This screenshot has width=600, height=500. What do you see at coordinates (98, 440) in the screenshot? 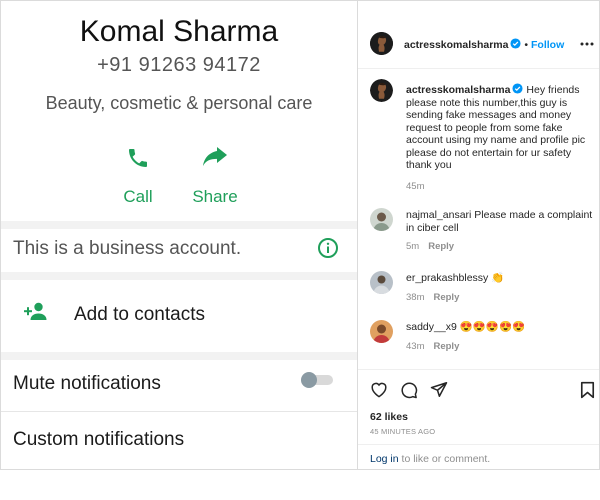
I see `custom-notifications-label: Custom notifications` at bounding box center [98, 440].